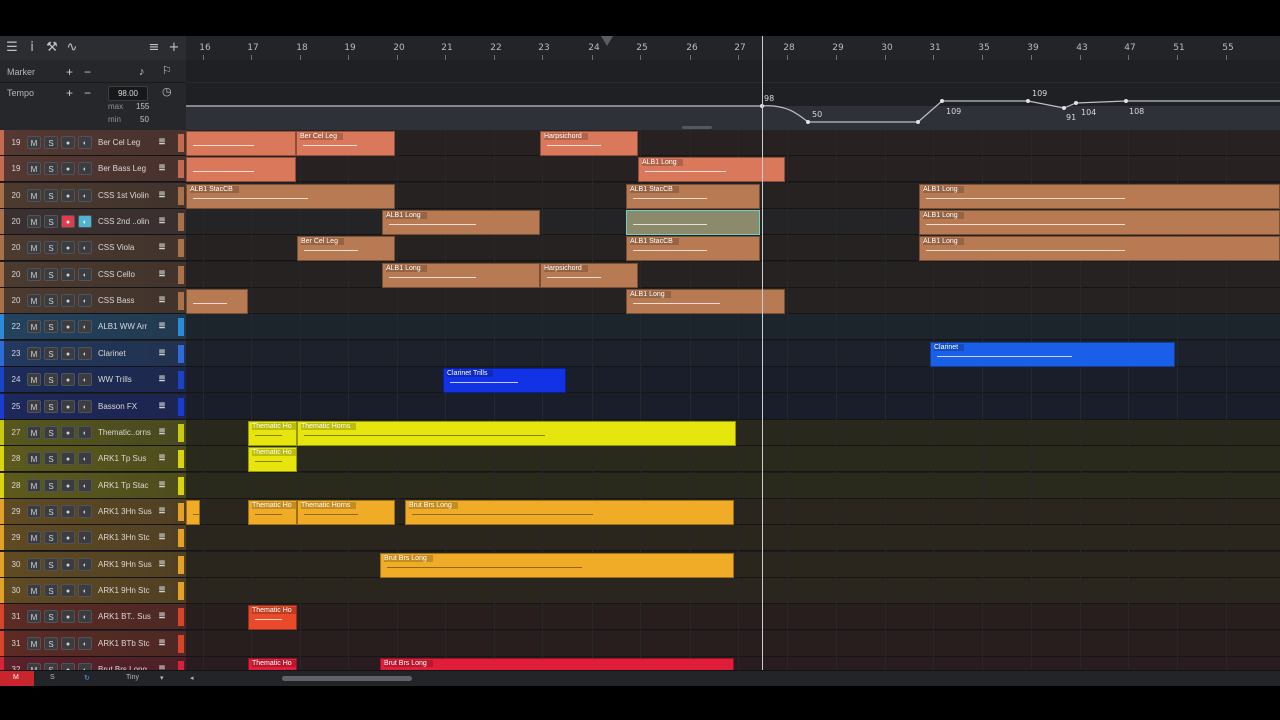  I want to click on track-name: Ber Bass Leg, so click(127, 168).